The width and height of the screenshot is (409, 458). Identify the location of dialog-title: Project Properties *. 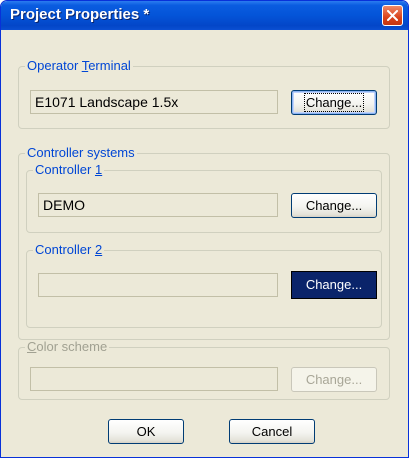
(80, 14).